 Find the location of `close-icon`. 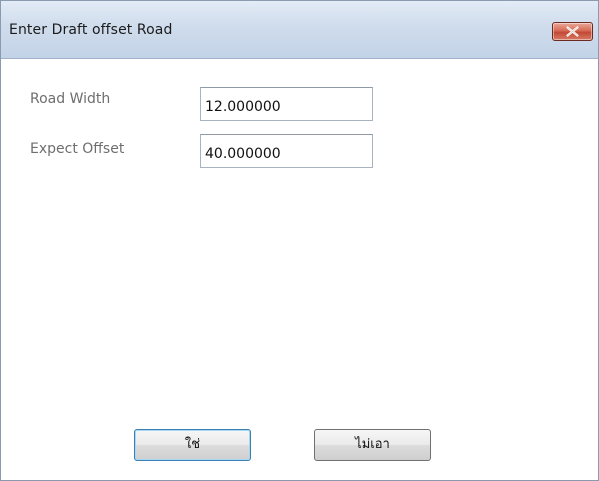

close-icon is located at coordinates (572, 31).